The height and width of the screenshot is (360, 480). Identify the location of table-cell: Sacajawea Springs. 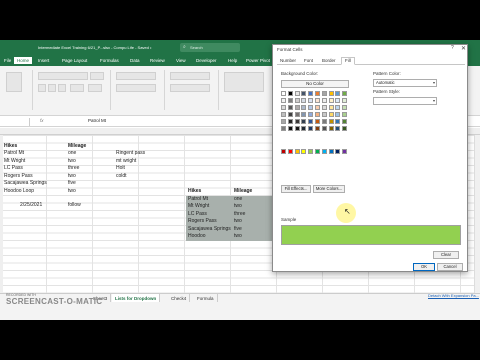
(209, 229).